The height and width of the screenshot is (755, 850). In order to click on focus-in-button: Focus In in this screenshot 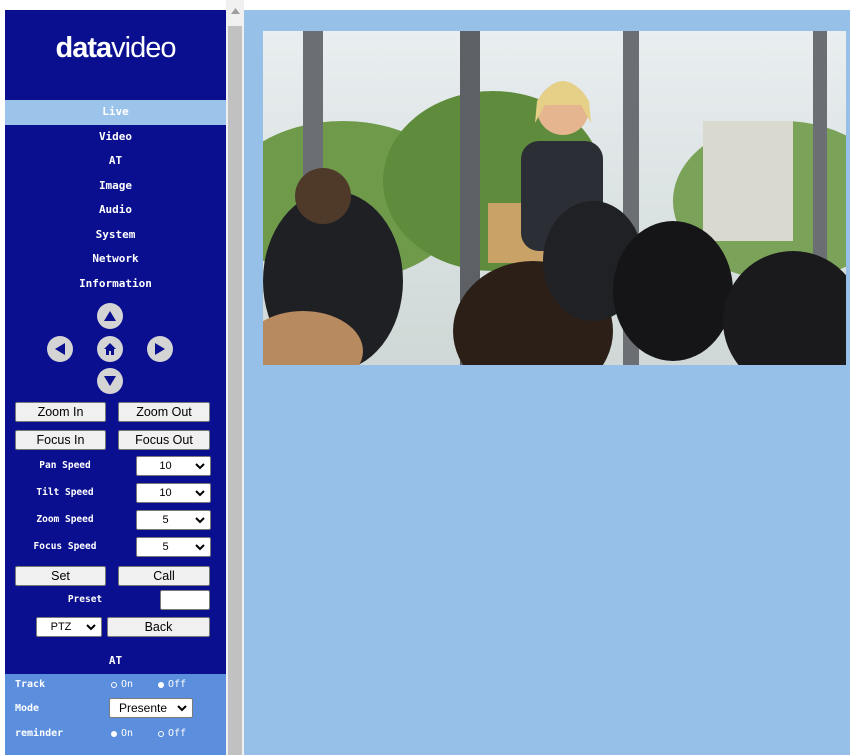, I will do `click(60, 440)`.